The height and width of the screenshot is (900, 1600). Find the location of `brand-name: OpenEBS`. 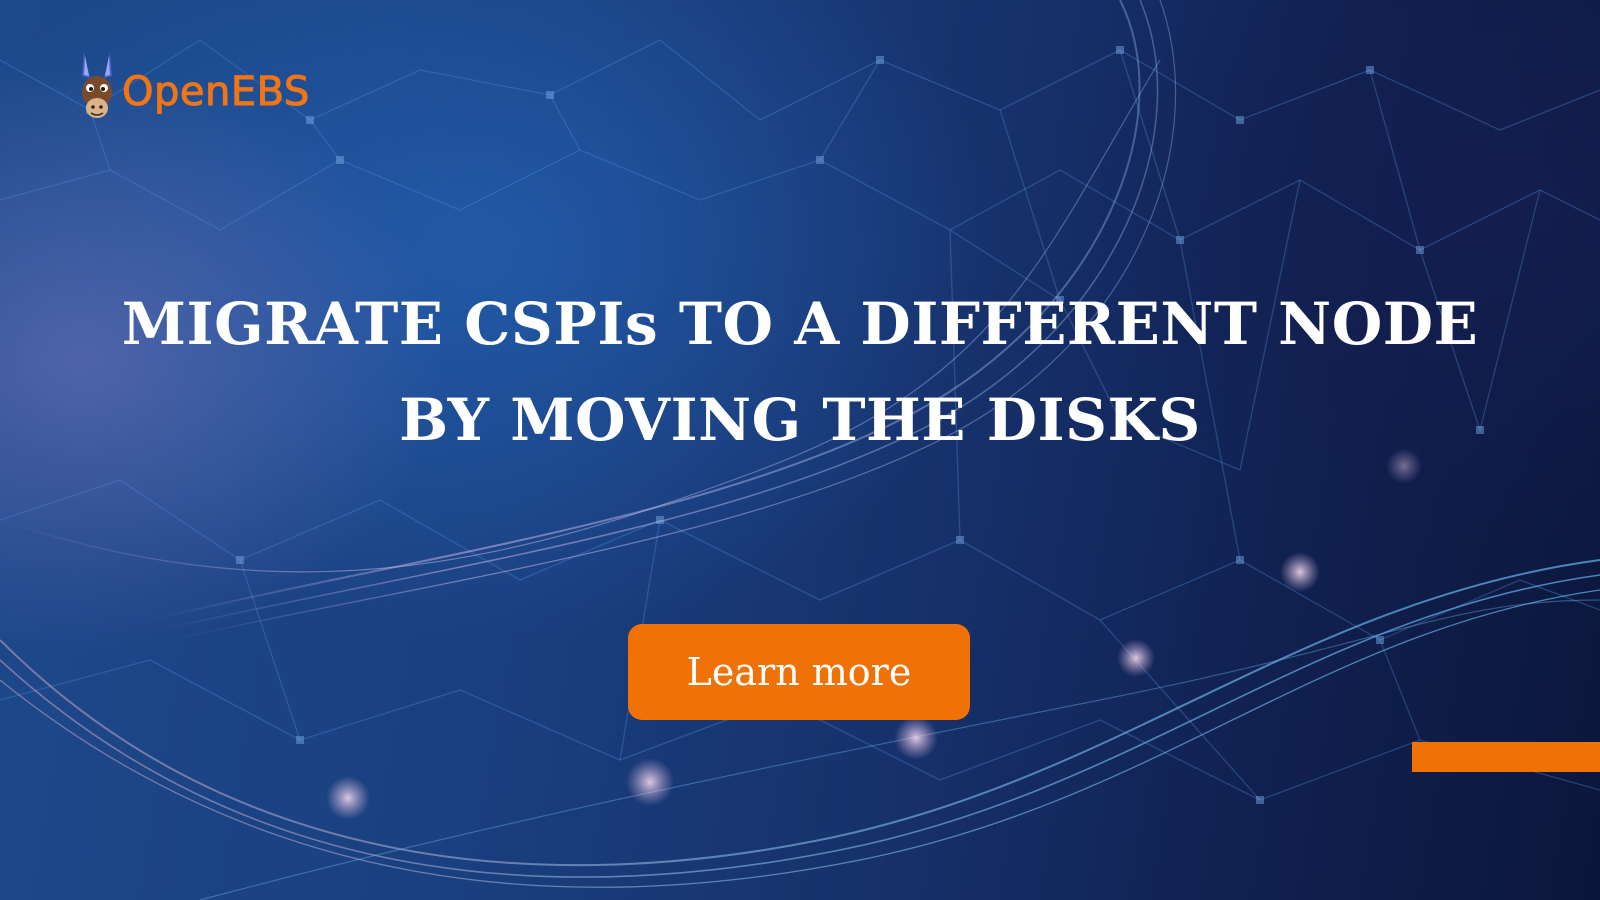

brand-name: OpenEBS is located at coordinates (216, 92).